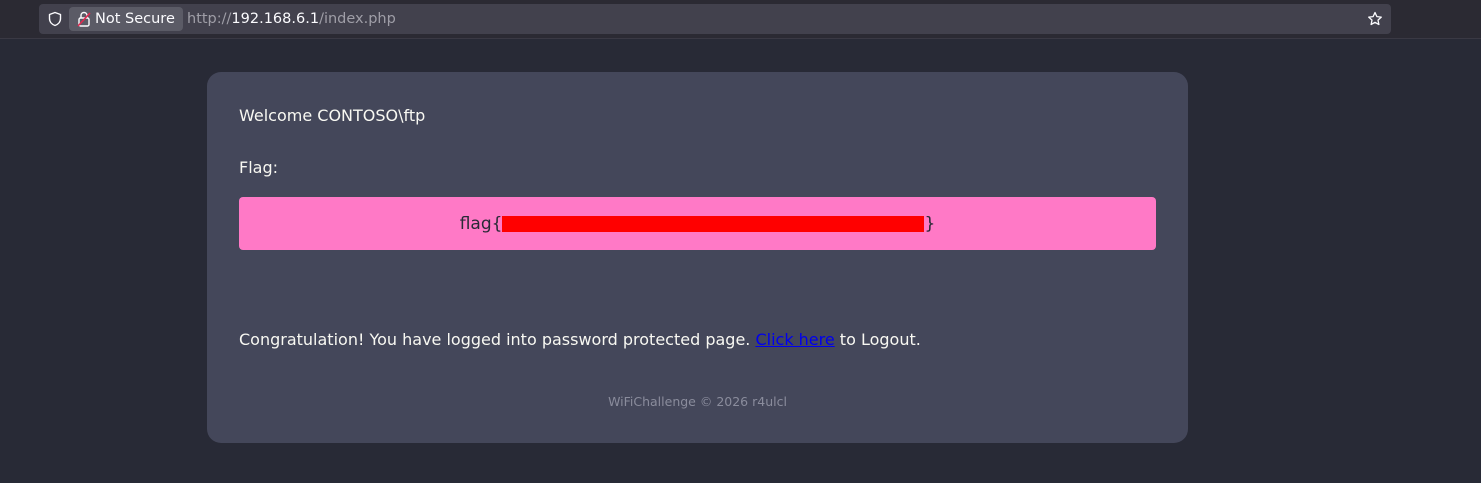 The image size is (1481, 483). I want to click on not-secure-indicator: Not Secure, so click(126, 19).